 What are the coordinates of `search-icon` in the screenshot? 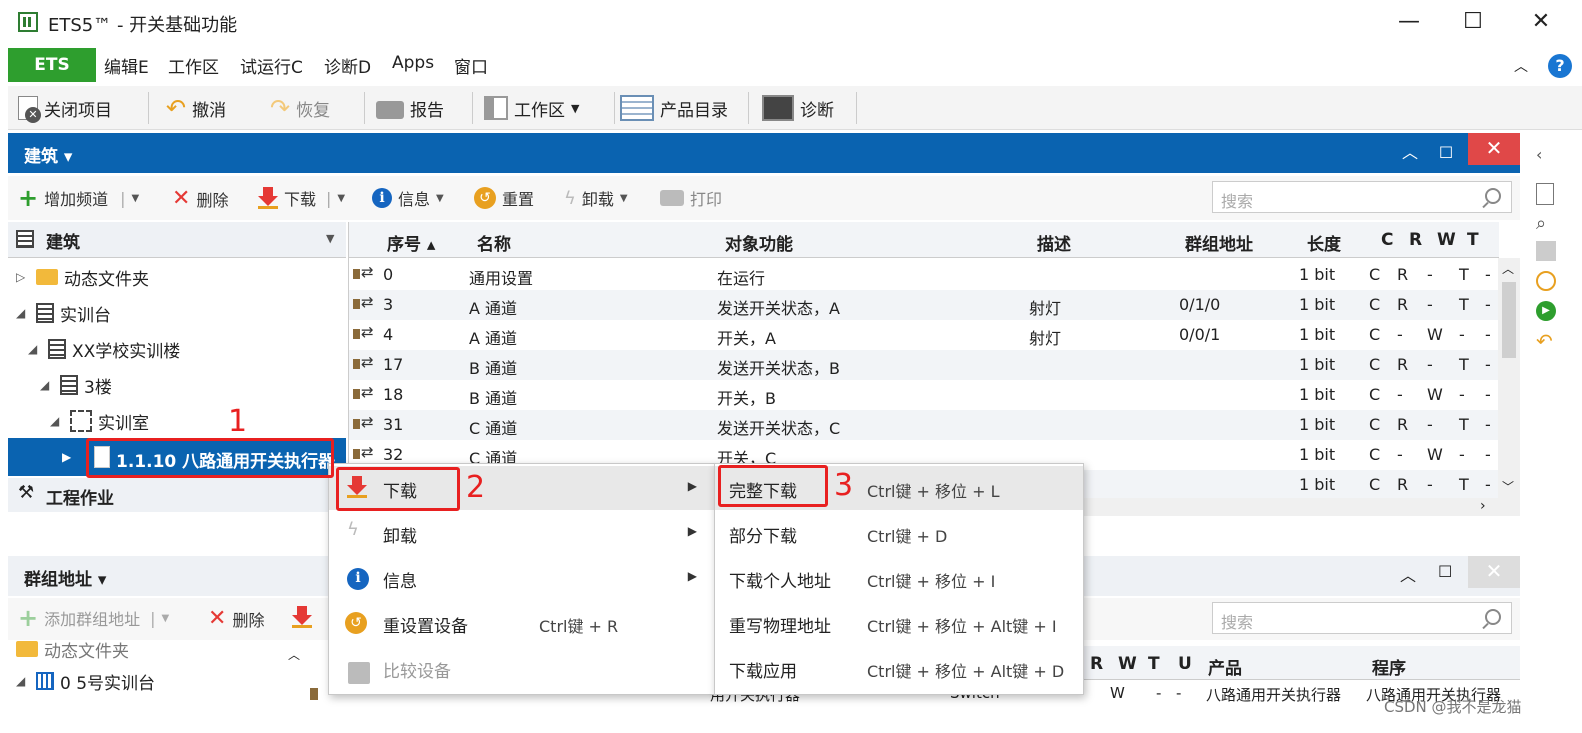 It's located at (1493, 196).